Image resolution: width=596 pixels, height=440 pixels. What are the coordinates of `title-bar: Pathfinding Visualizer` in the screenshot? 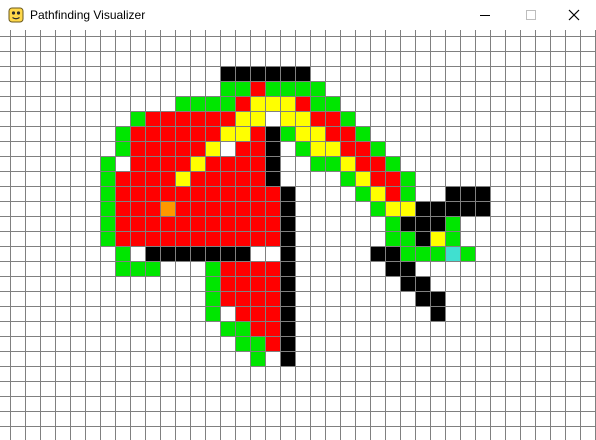 It's located at (298, 15).